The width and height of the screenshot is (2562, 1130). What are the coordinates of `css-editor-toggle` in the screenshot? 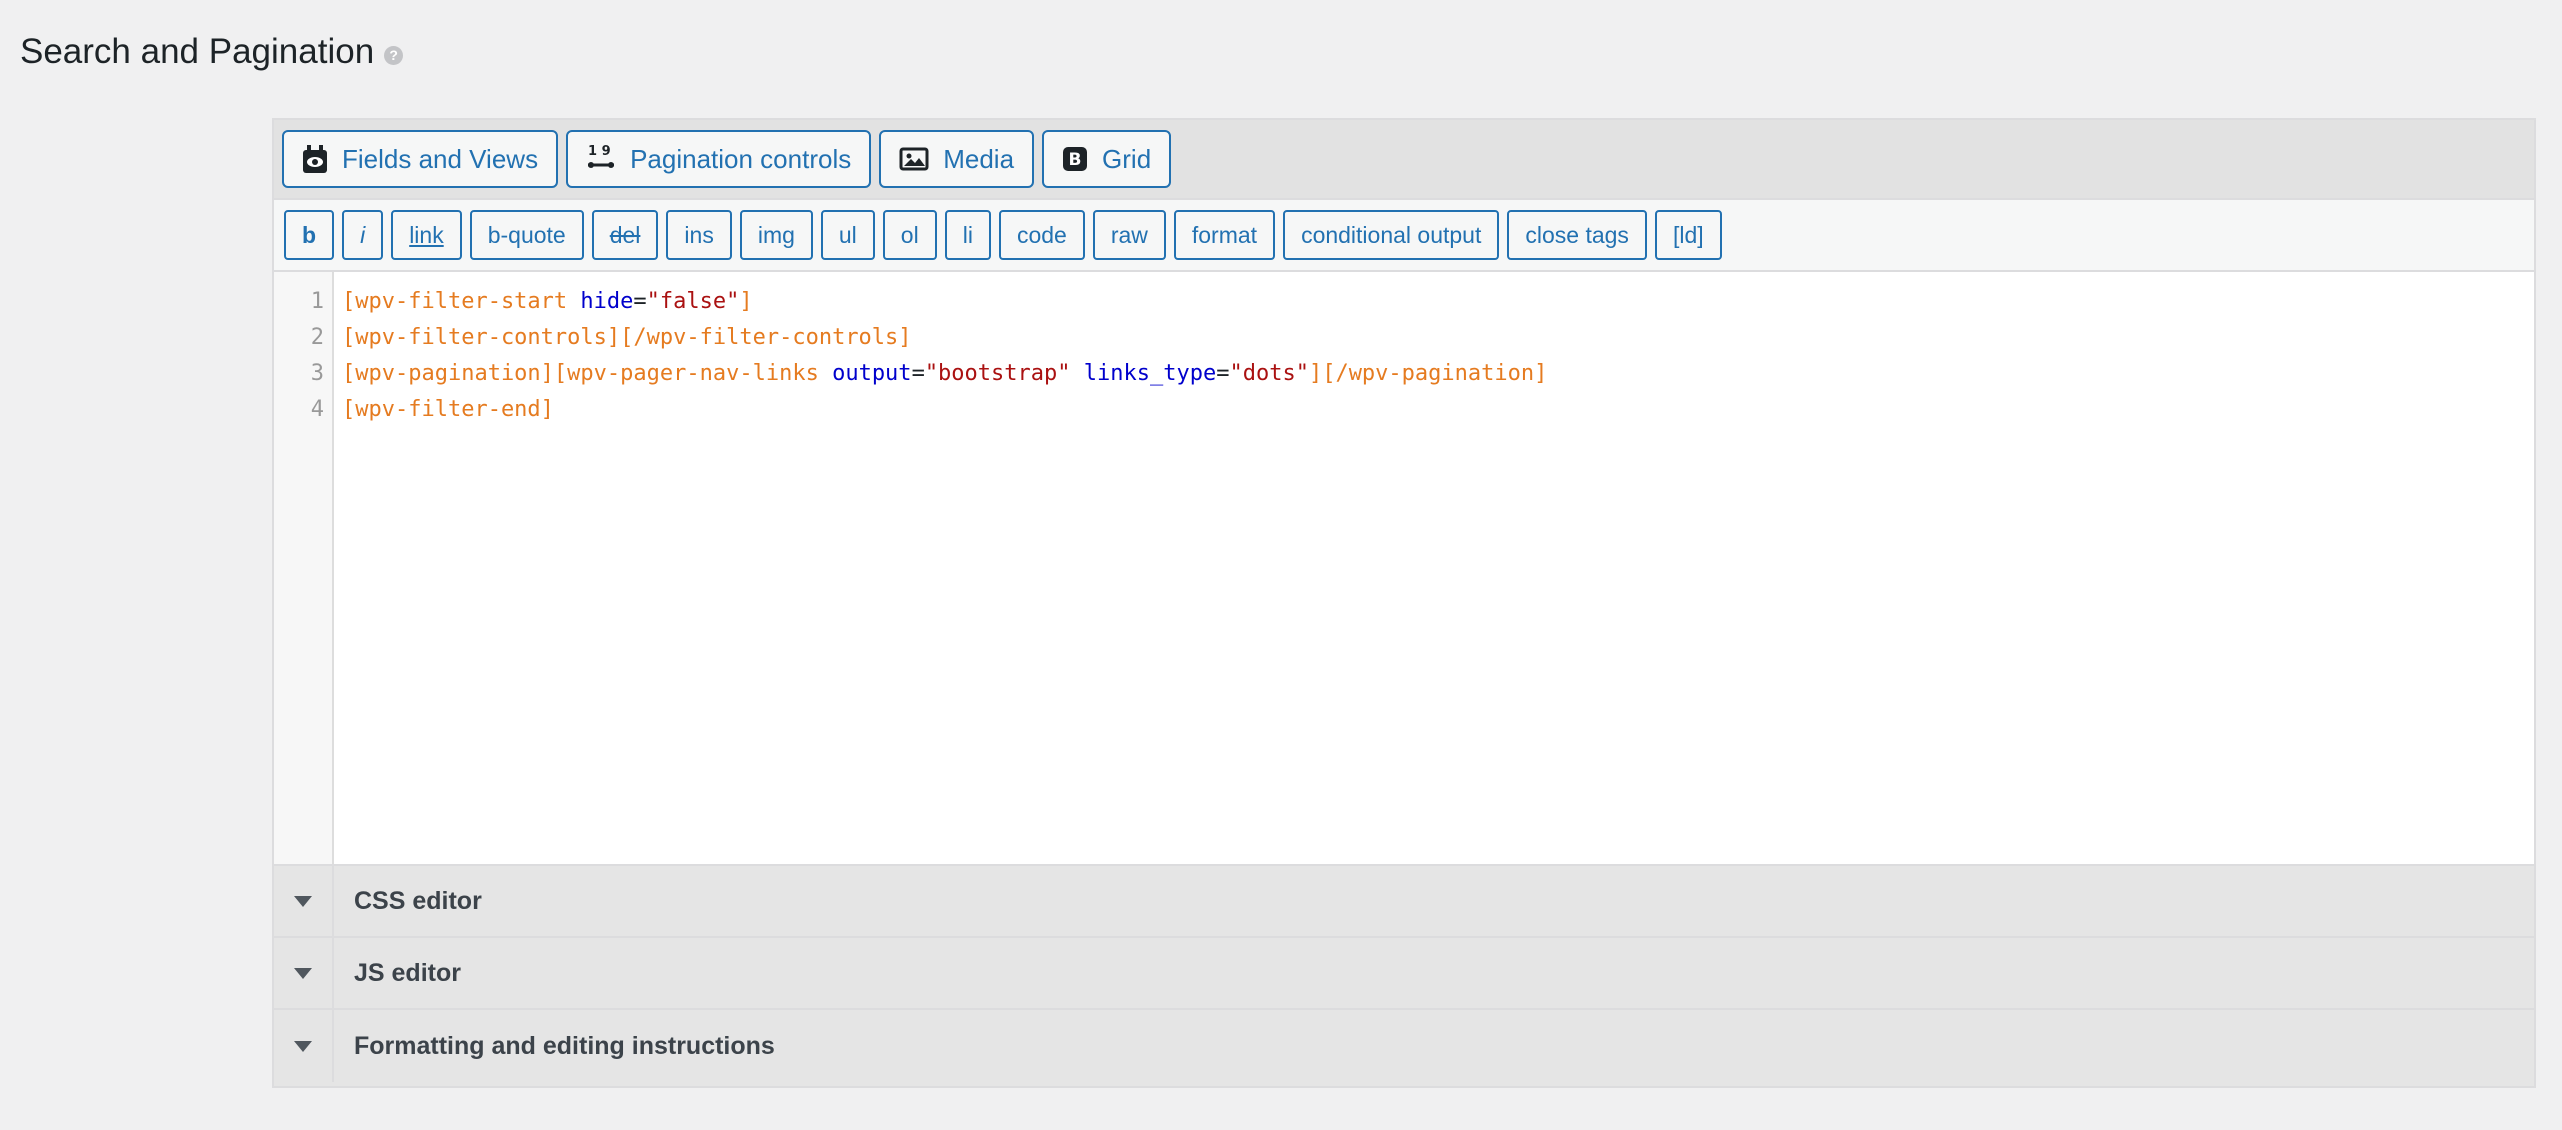 It's located at (304, 901).